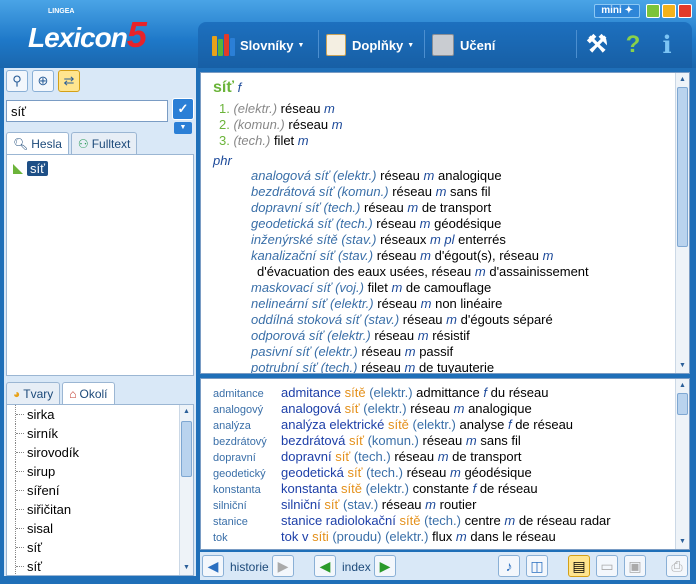 Image resolution: width=696 pixels, height=584 pixels. I want to click on save-icon: ▣, so click(635, 566).